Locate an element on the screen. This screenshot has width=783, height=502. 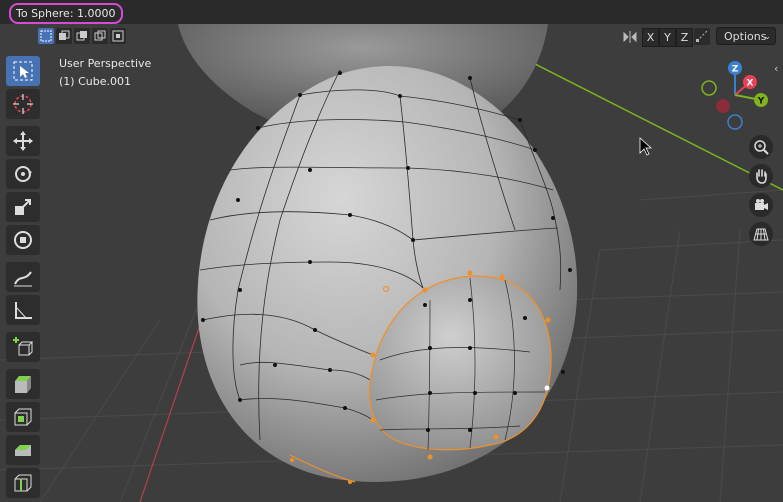
perspective-toggle-button is located at coordinates (761, 234).